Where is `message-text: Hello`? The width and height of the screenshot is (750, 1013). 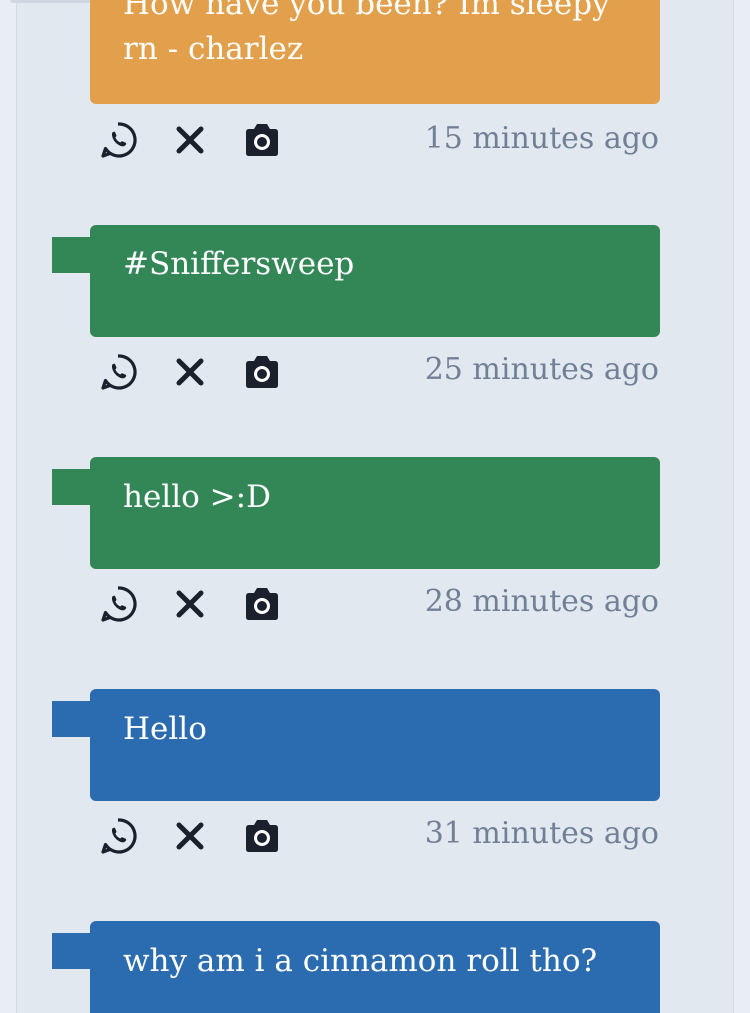 message-text: Hello is located at coordinates (165, 729).